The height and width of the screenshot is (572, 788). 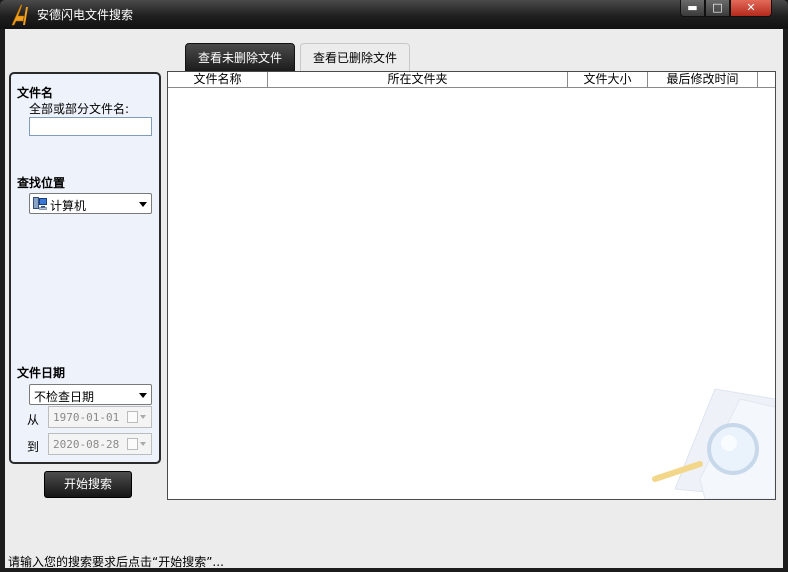 I want to click on minimize-button: ▬, so click(x=692, y=8).